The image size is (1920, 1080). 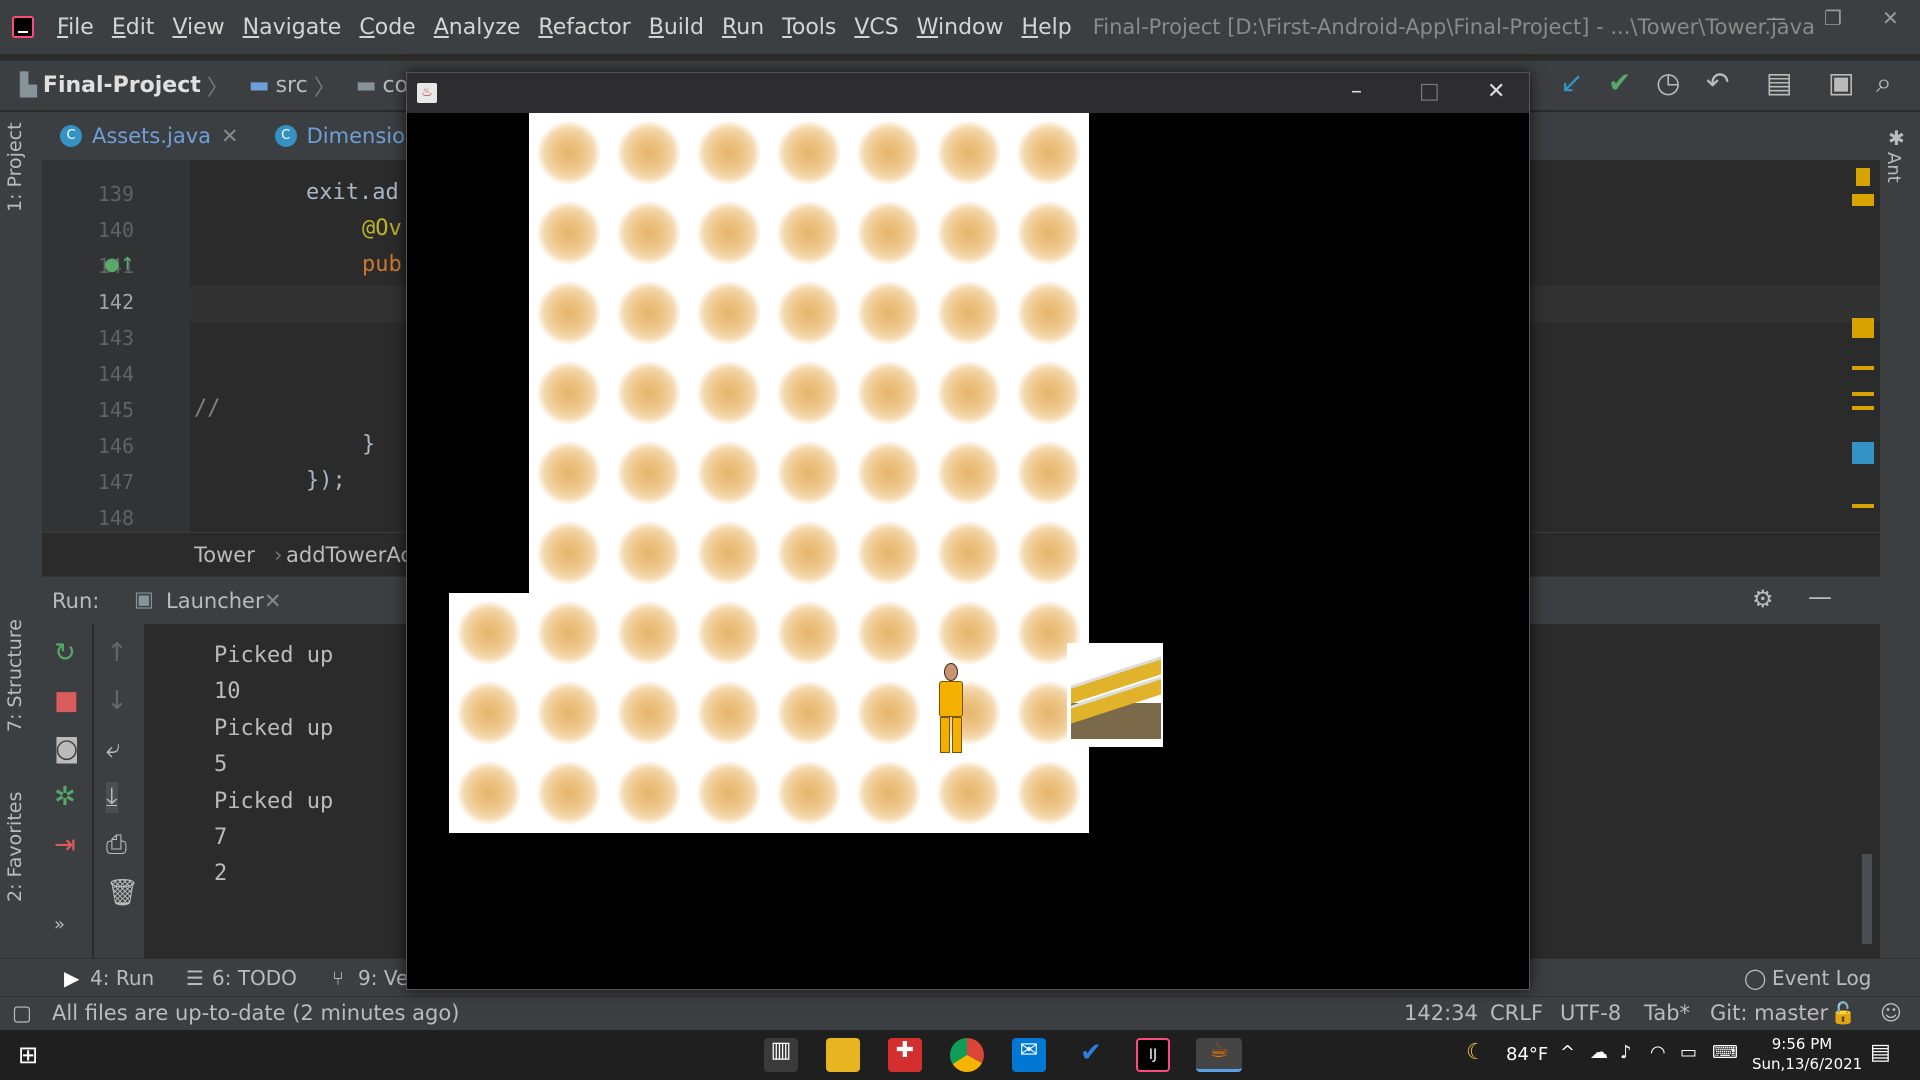 What do you see at coordinates (1763, 599) in the screenshot?
I see `gear-icon: ⚙` at bounding box center [1763, 599].